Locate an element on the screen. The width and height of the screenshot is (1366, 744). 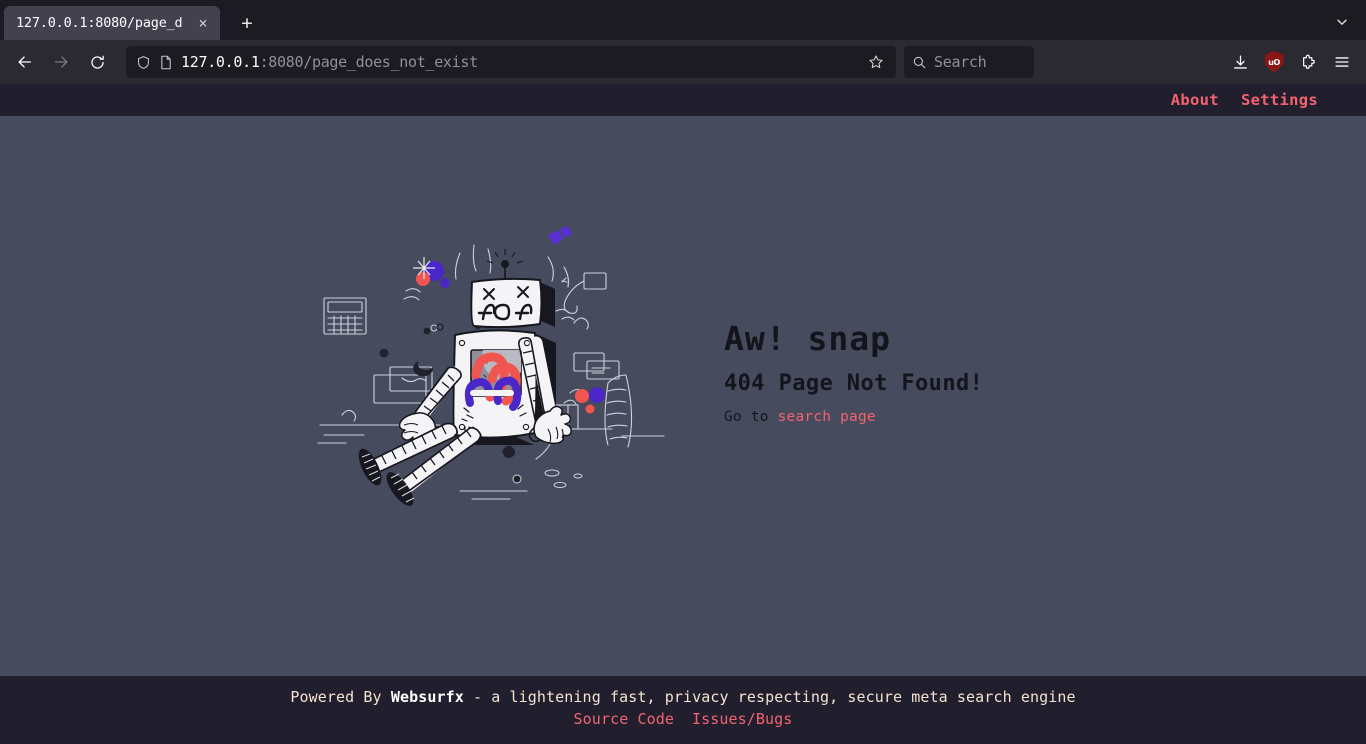
footer-link-source-code: Source Code is located at coordinates (624, 719).